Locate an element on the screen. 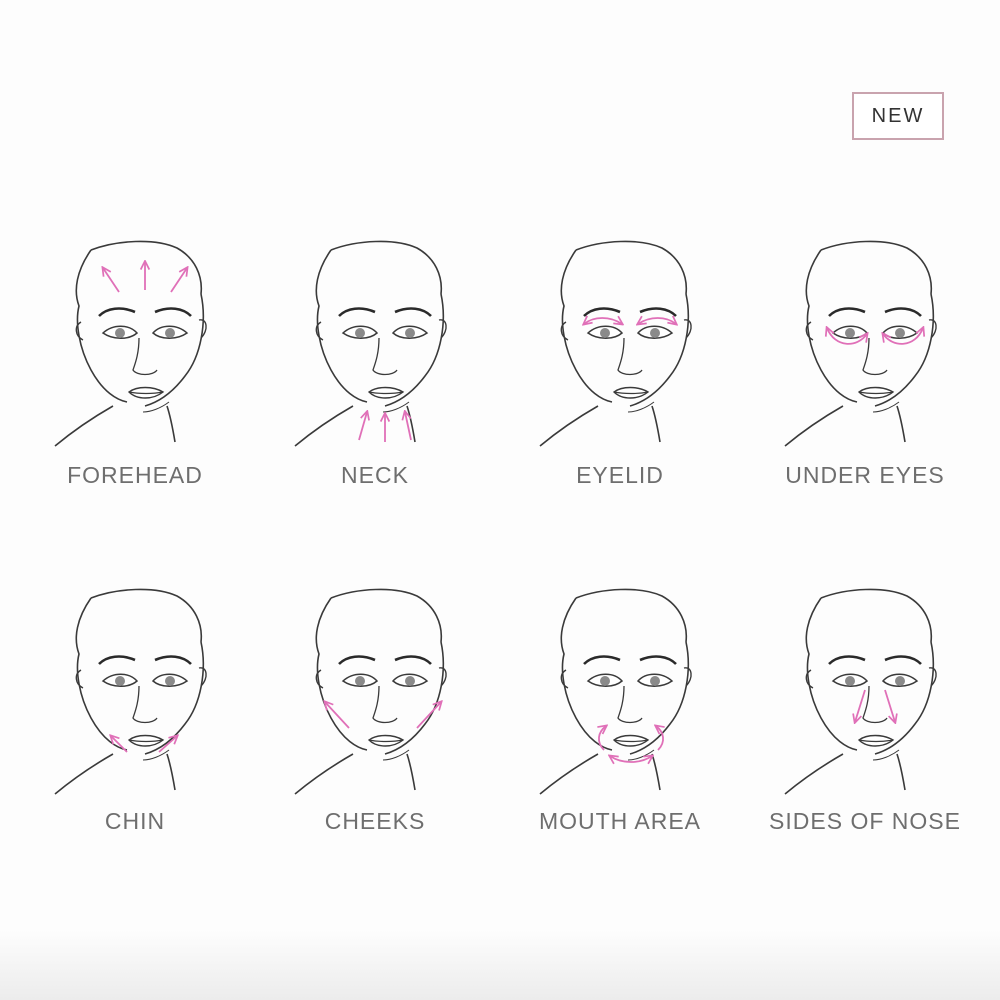 Image resolution: width=1000 pixels, height=1000 pixels. diagonal-arrows-icon is located at coordinates (383, 715).